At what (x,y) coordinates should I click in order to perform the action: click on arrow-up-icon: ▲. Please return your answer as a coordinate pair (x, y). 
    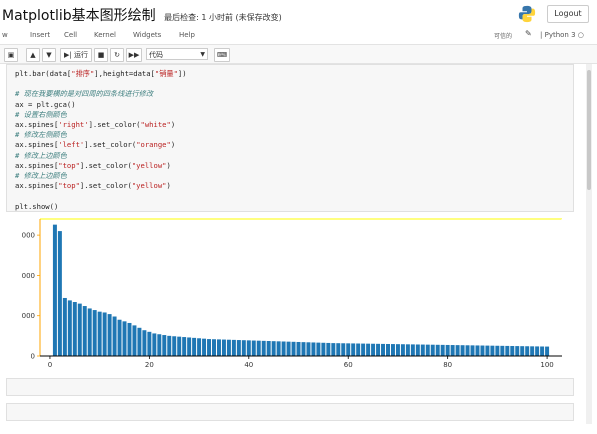
    Looking at the image, I should click on (33, 55).